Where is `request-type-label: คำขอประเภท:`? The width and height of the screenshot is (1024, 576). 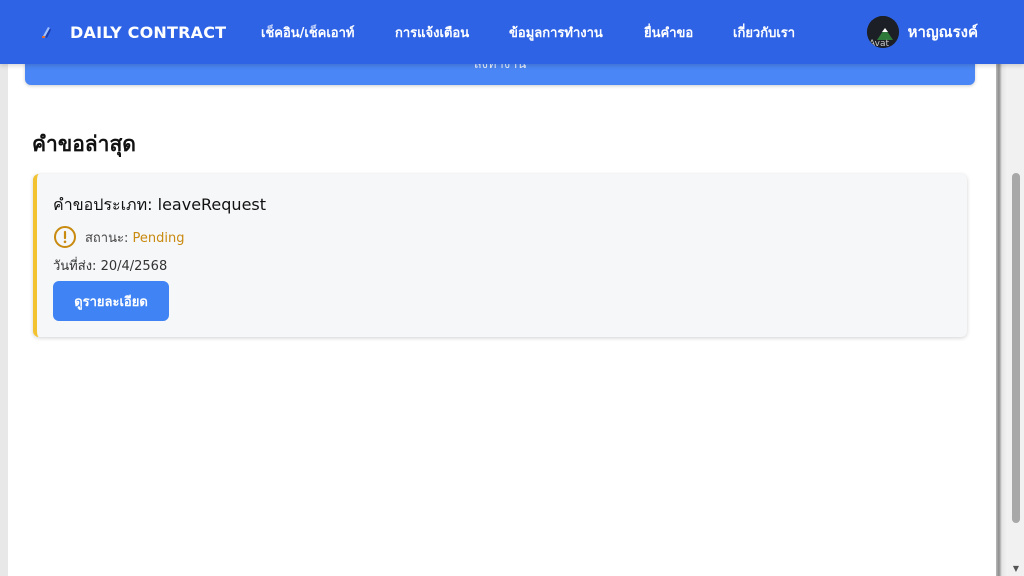
request-type-label: คำขอประเภท: is located at coordinates (103, 204).